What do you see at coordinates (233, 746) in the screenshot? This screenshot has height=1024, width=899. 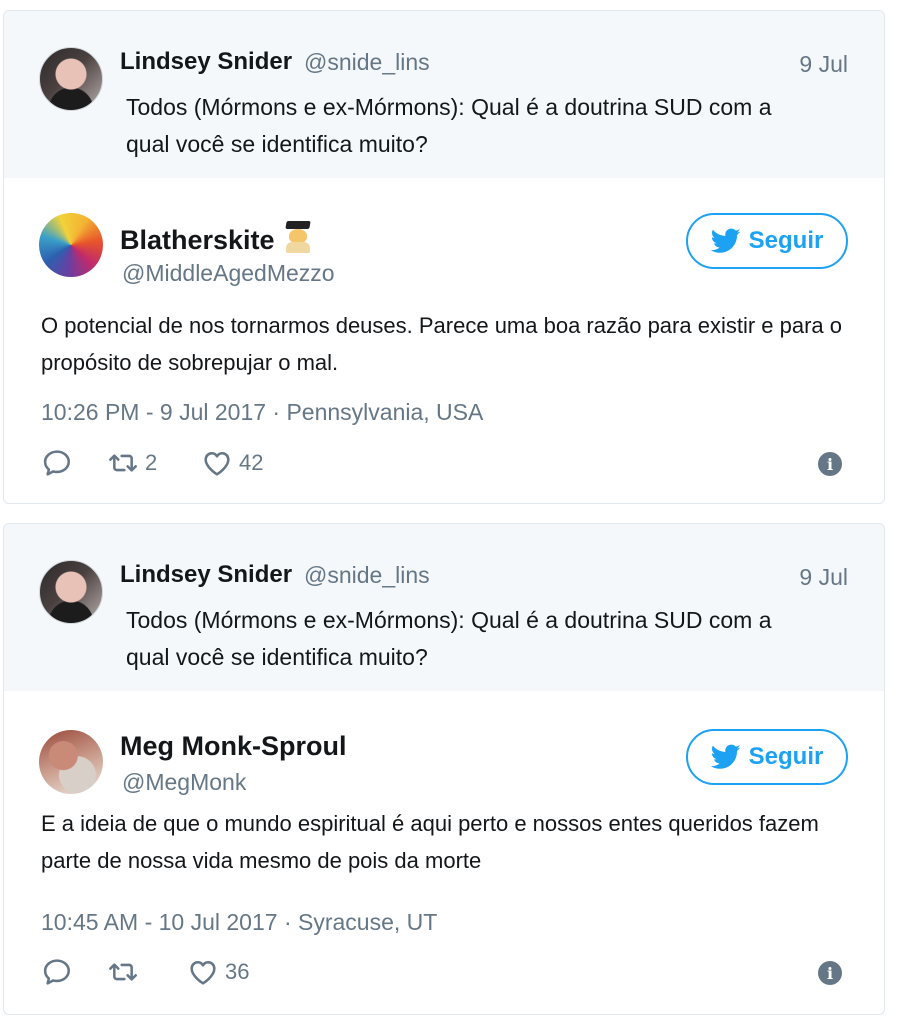 I see `author-name: Meg Monk-Sproul` at bounding box center [233, 746].